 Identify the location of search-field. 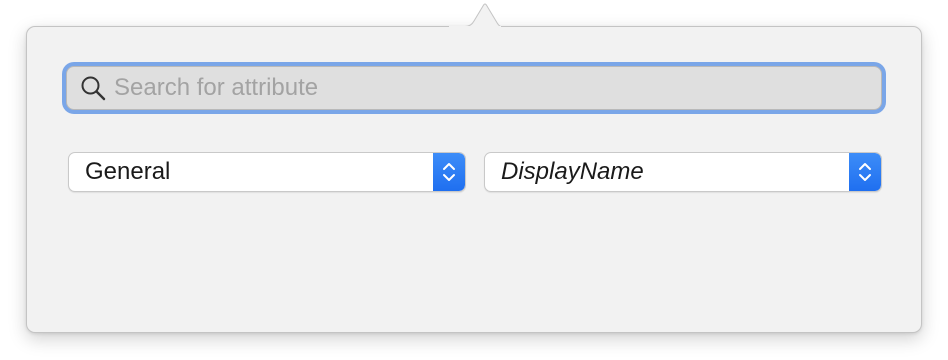
(474, 88).